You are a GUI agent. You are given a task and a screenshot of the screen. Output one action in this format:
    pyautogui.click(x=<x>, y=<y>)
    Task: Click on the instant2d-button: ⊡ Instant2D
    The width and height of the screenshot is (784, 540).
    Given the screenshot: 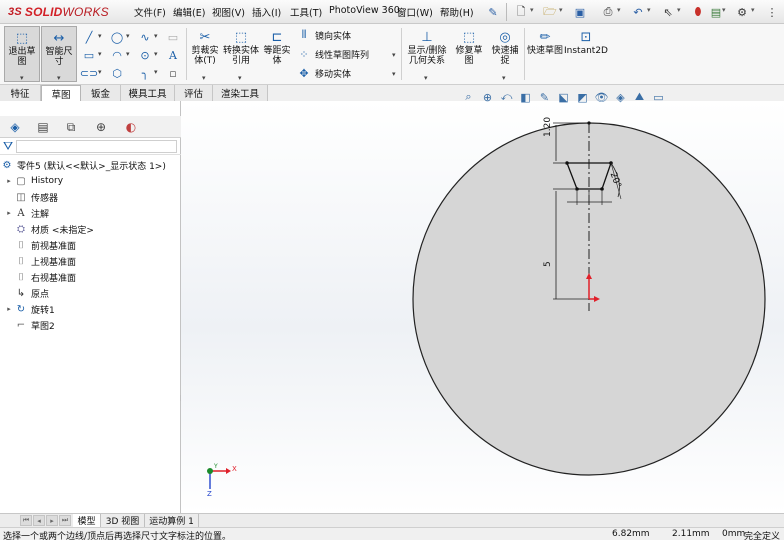 What is the action you would take?
    pyautogui.click(x=586, y=54)
    